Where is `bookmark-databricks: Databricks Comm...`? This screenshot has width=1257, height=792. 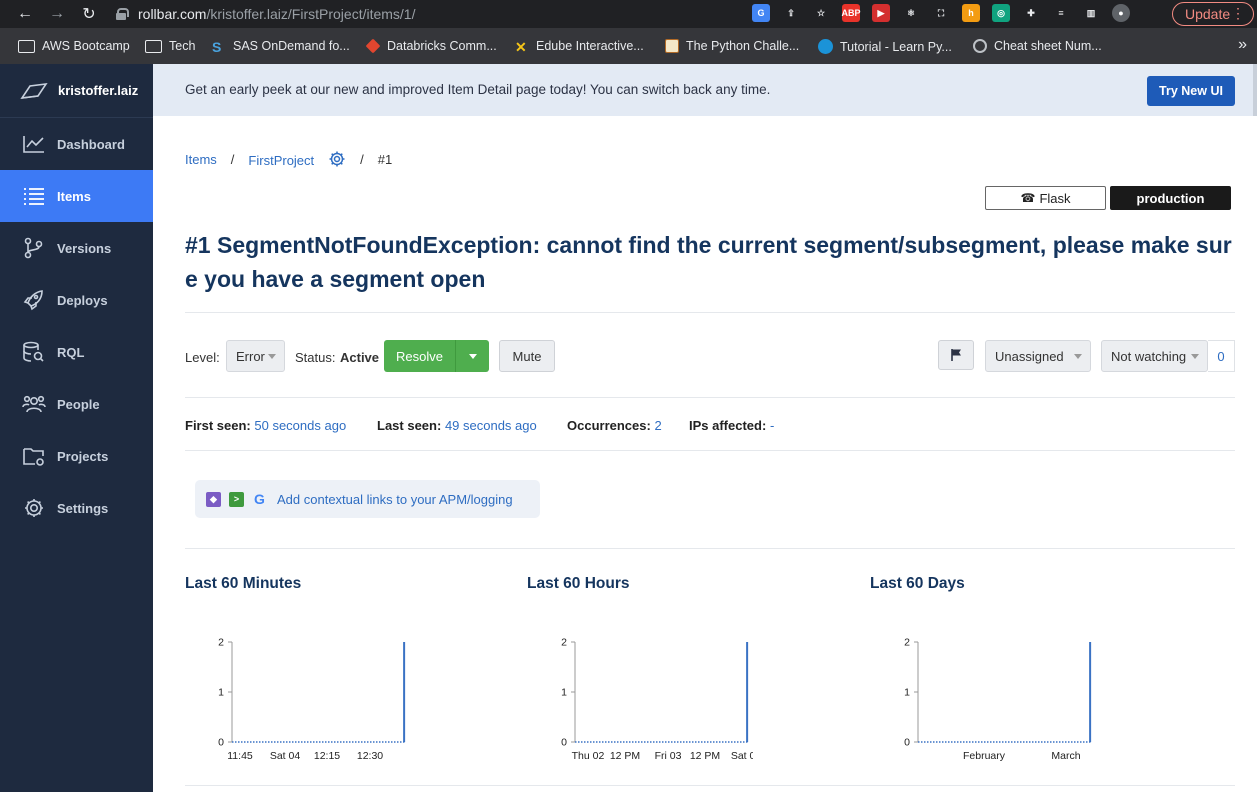 bookmark-databricks: Databricks Comm... is located at coordinates (431, 46).